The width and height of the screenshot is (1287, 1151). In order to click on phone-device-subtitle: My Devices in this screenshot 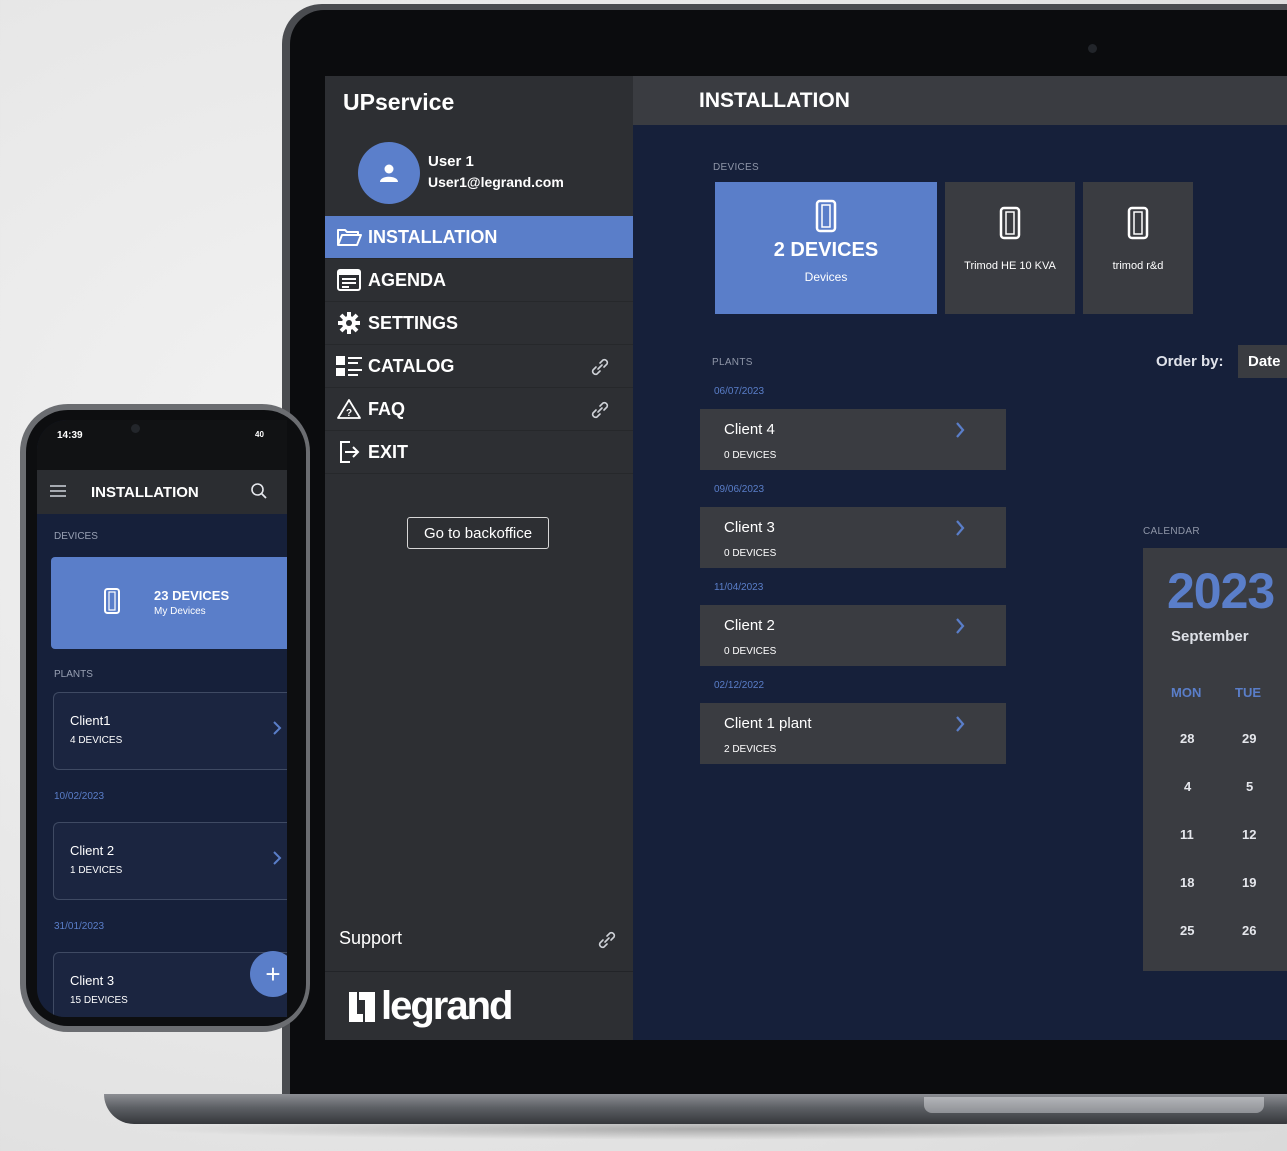, I will do `click(180, 611)`.